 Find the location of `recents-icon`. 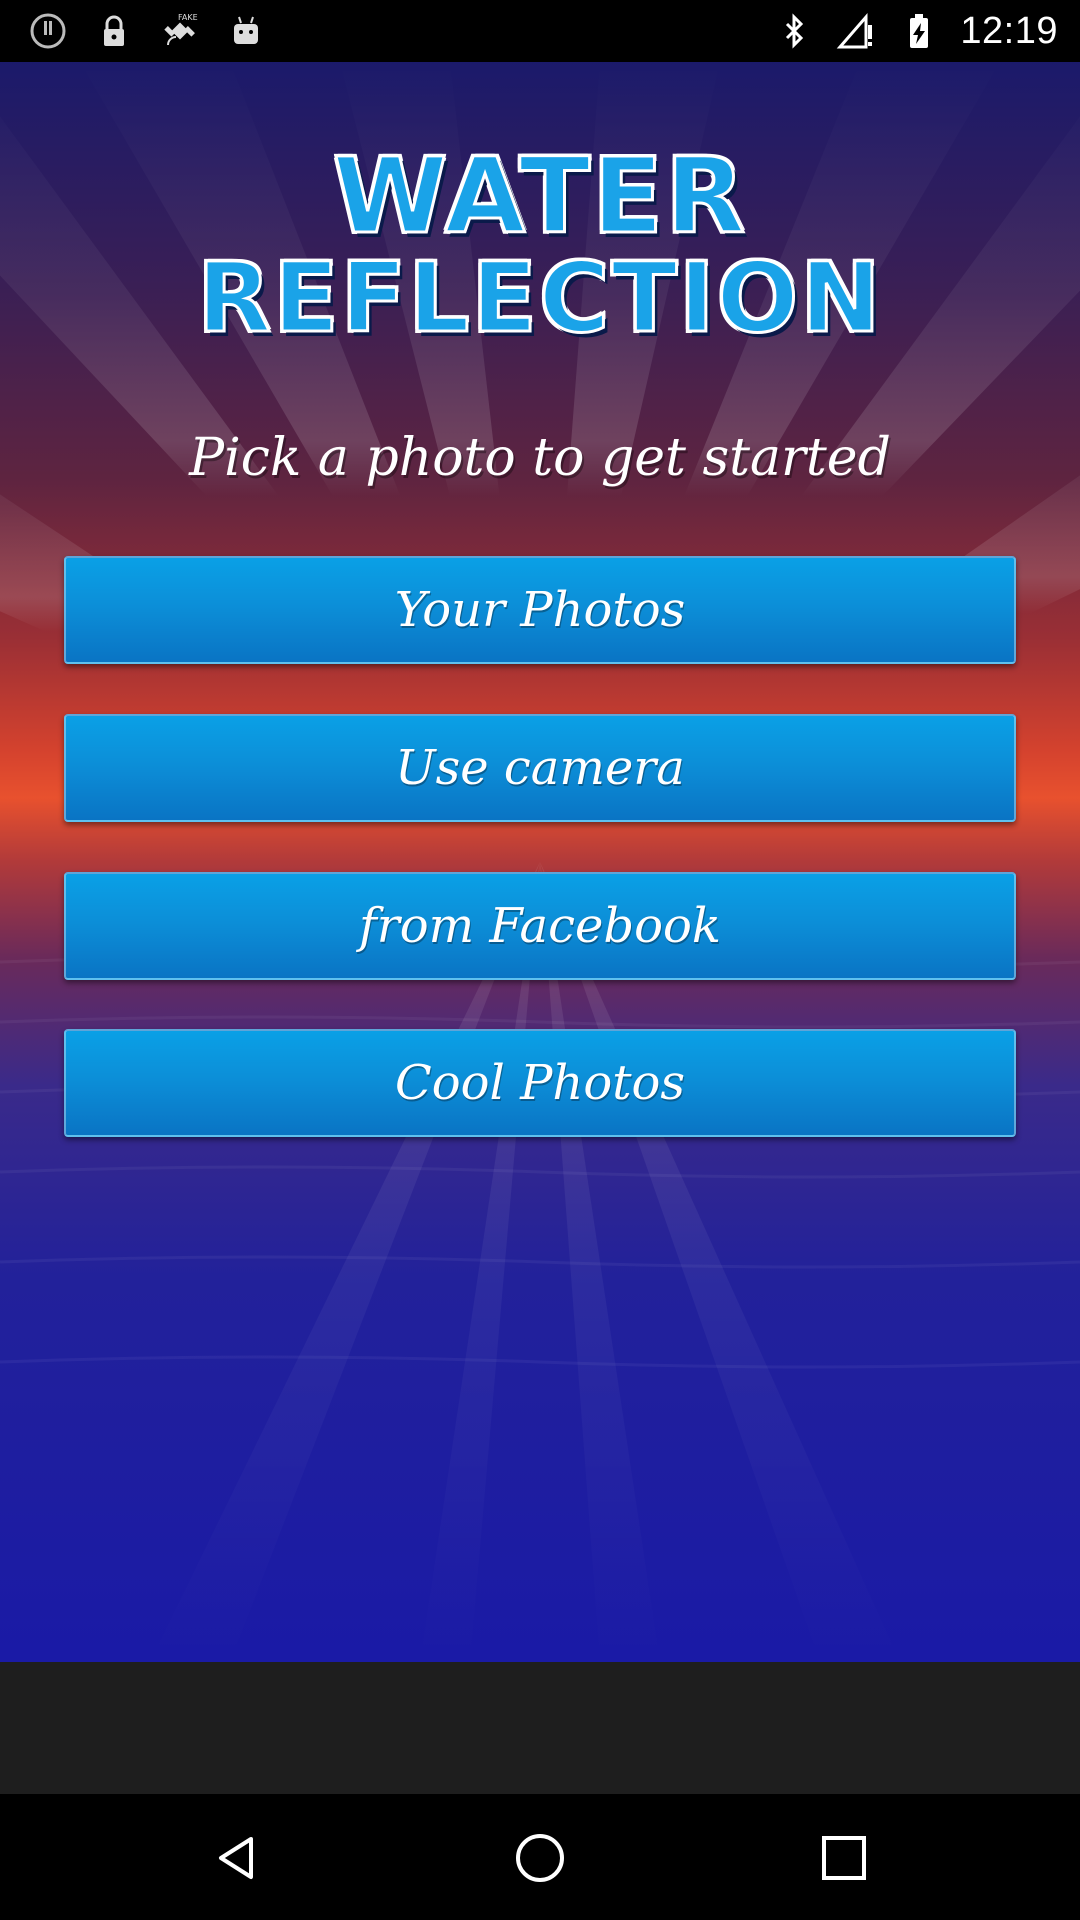

recents-icon is located at coordinates (844, 1858).